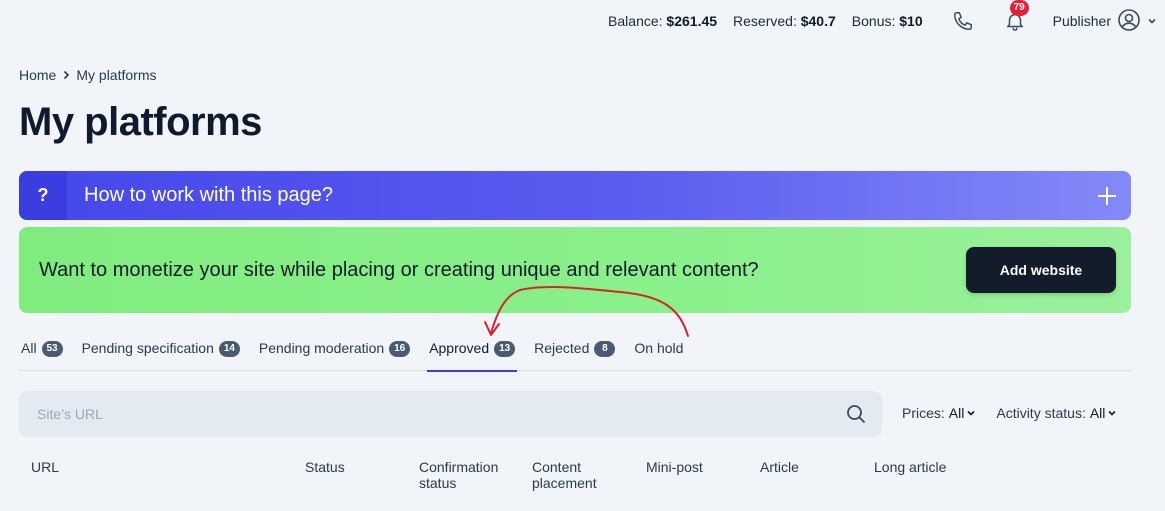 This screenshot has height=511, width=1165. What do you see at coordinates (562, 348) in the screenshot?
I see `tab-label: Rejected` at bounding box center [562, 348].